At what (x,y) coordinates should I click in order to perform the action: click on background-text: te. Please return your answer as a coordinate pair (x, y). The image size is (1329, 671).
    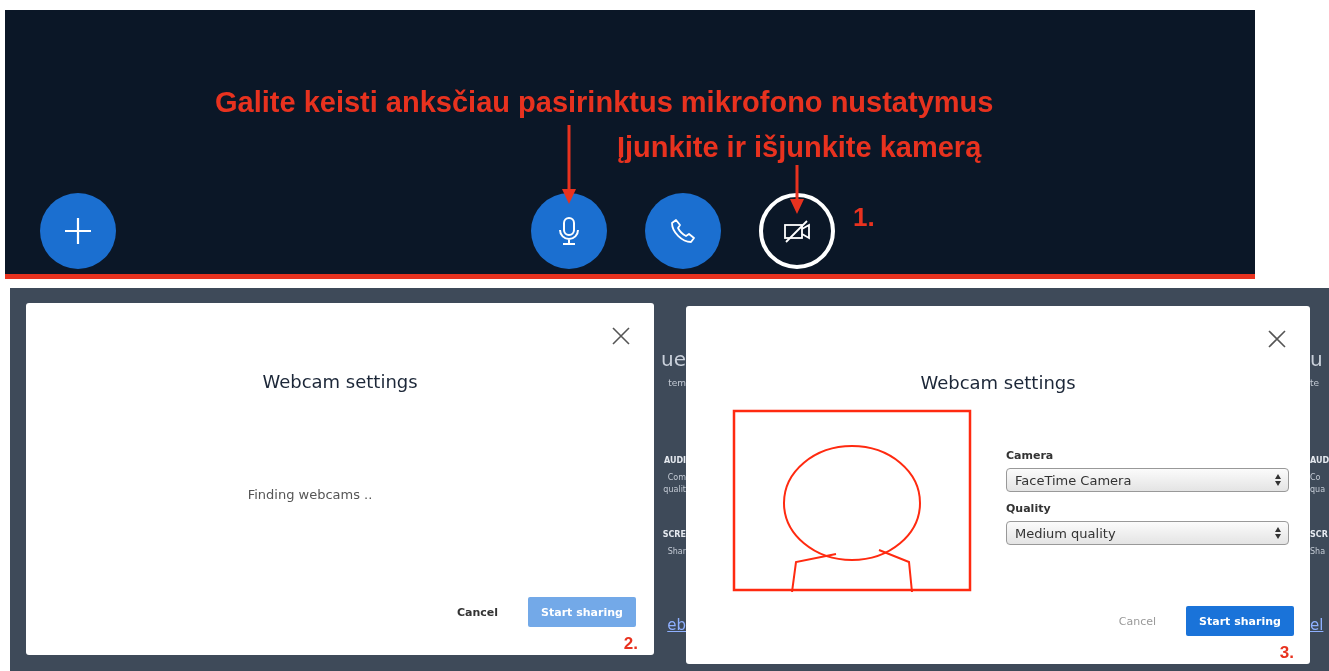
    Looking at the image, I should click on (1315, 383).